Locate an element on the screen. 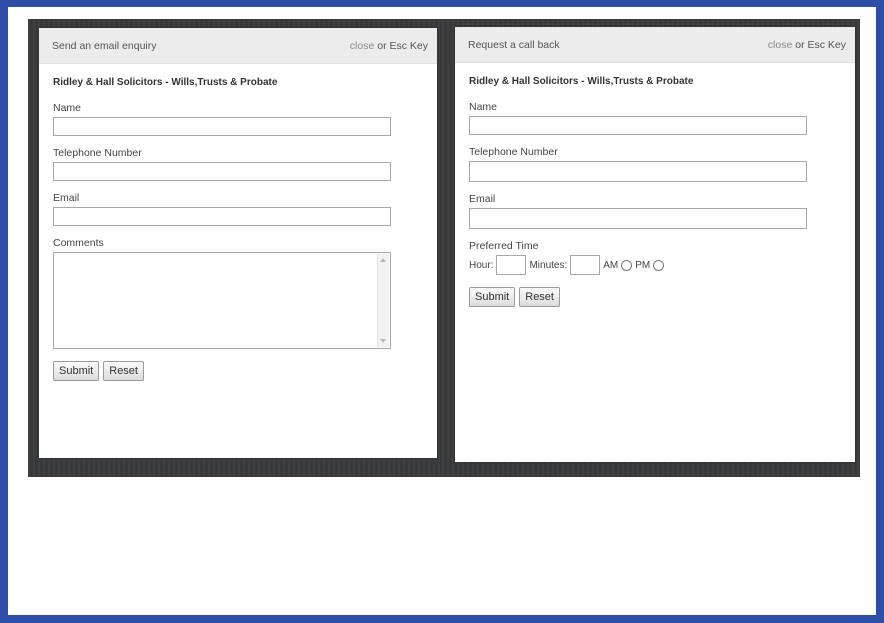  hour-field is located at coordinates (511, 265).